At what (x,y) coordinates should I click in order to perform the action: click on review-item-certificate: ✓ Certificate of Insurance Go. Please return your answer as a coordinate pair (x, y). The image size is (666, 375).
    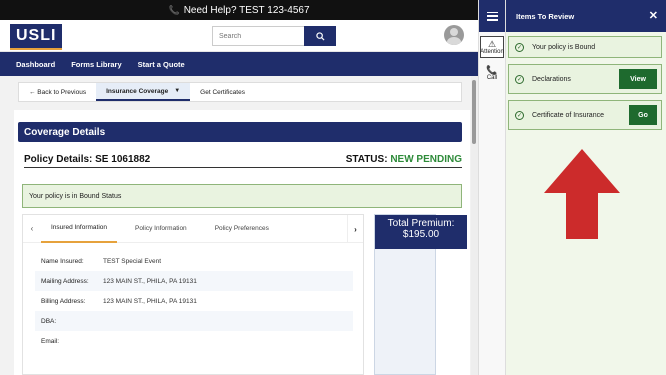
    Looking at the image, I should click on (585, 115).